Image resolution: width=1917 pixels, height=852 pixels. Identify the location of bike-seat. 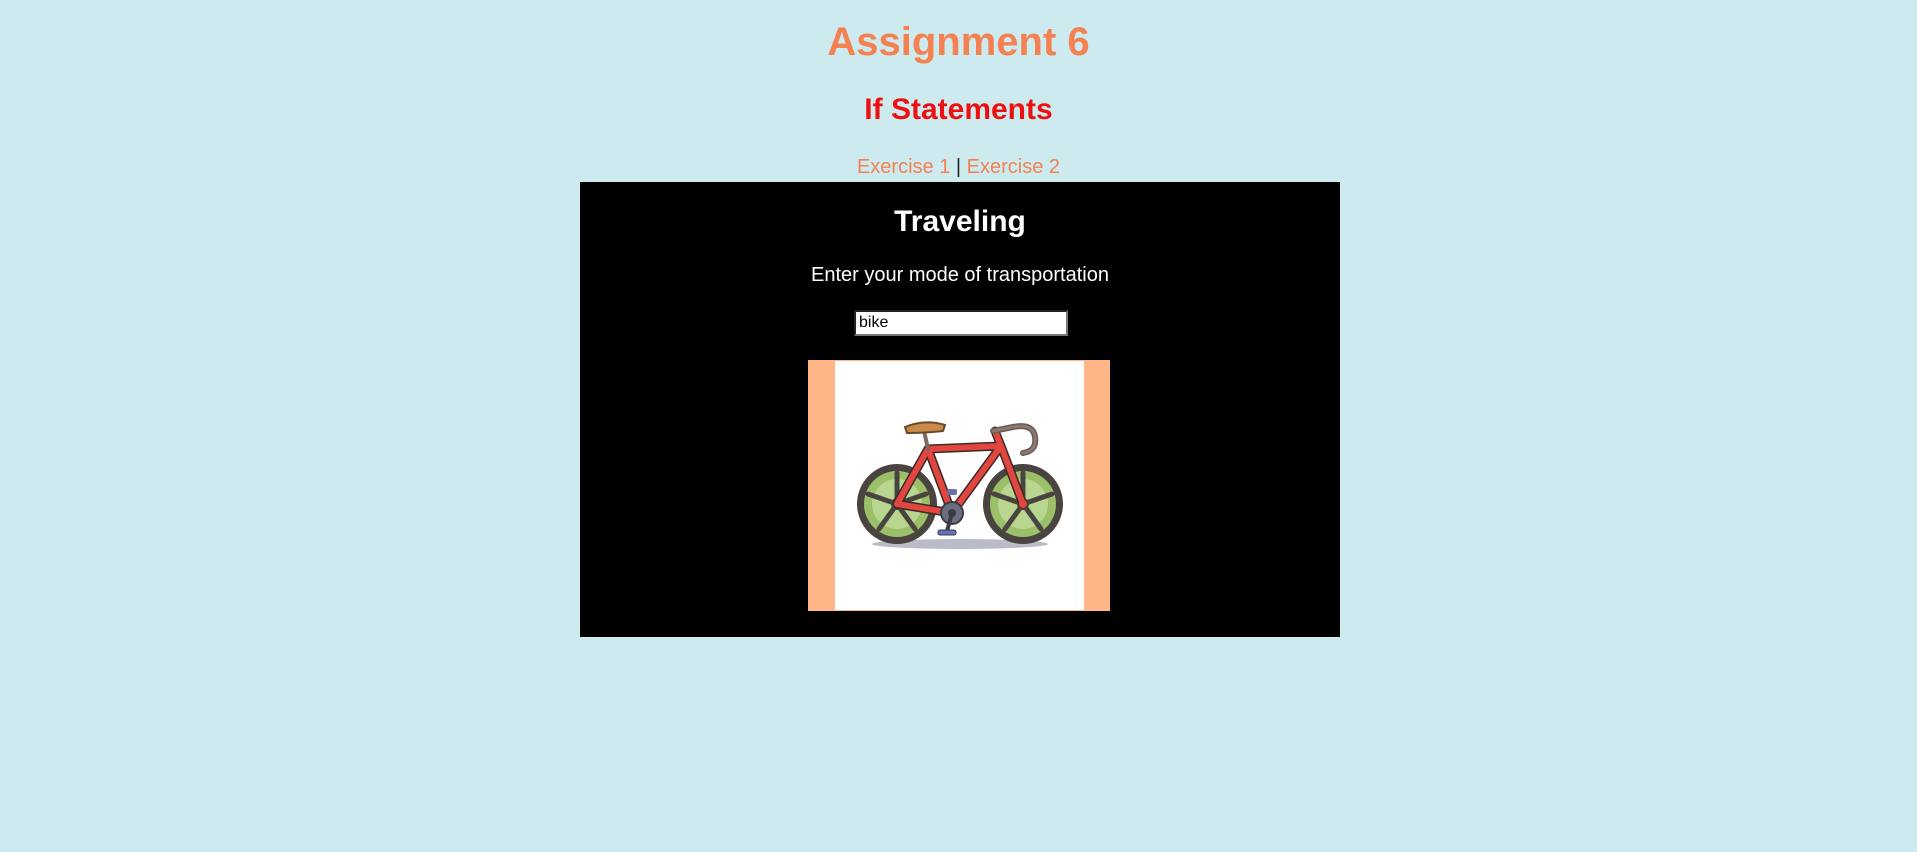
(925, 428).